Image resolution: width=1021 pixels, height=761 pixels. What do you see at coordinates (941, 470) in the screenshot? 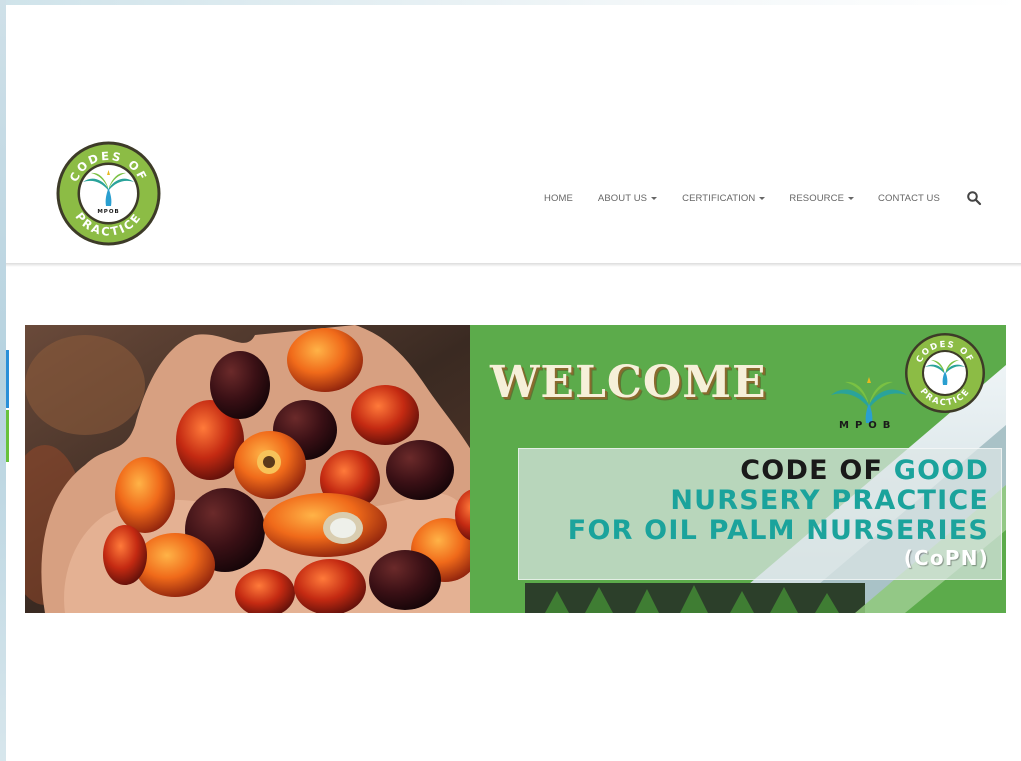
I see `title-good: GOOD` at bounding box center [941, 470].